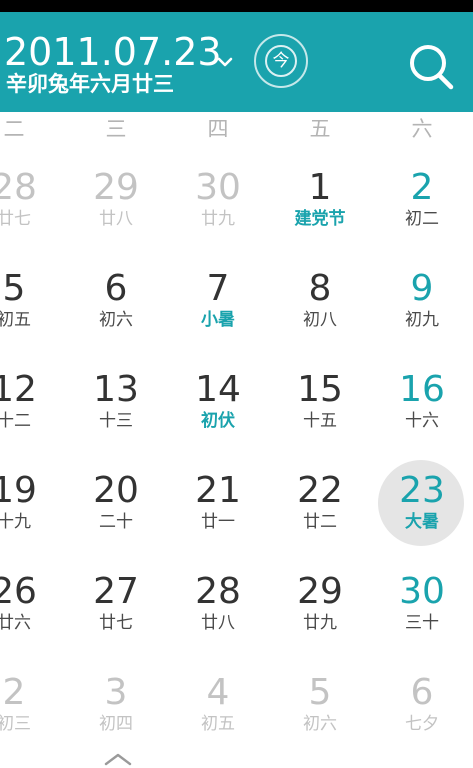  I want to click on day-cell: 2 初三, so click(29, 705).